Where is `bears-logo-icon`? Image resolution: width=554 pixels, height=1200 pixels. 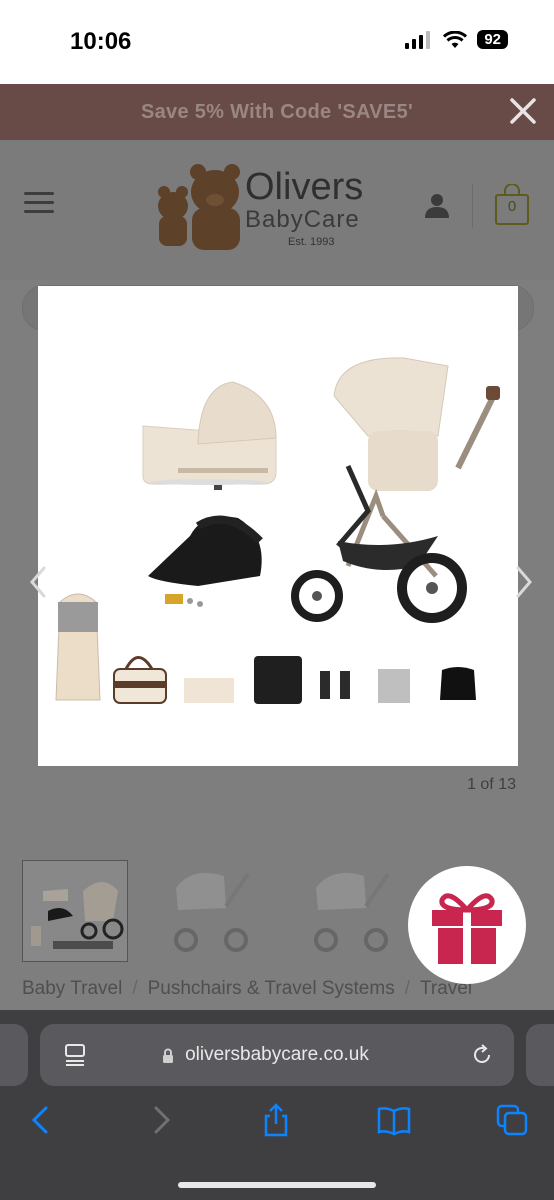 bears-logo-icon is located at coordinates (199, 207).